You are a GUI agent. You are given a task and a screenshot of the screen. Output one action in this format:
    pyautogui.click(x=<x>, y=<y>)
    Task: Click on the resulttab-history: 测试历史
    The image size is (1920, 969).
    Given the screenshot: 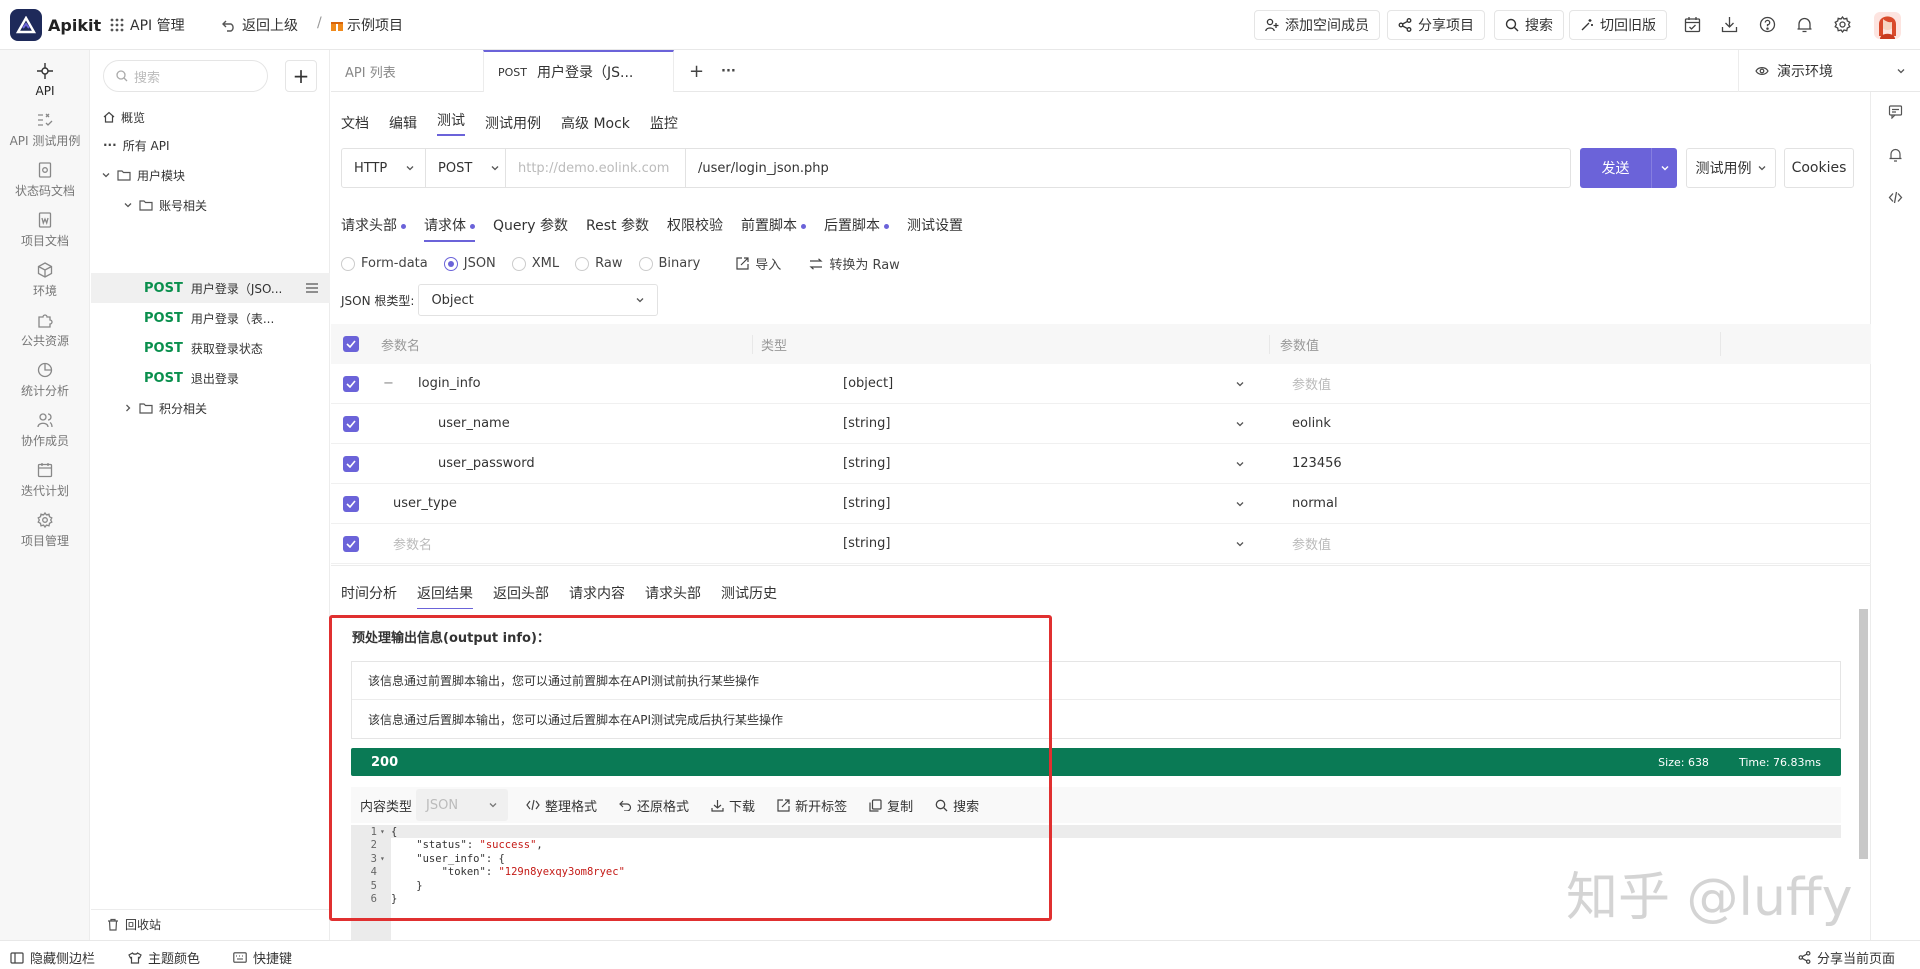 What is the action you would take?
    pyautogui.click(x=749, y=593)
    